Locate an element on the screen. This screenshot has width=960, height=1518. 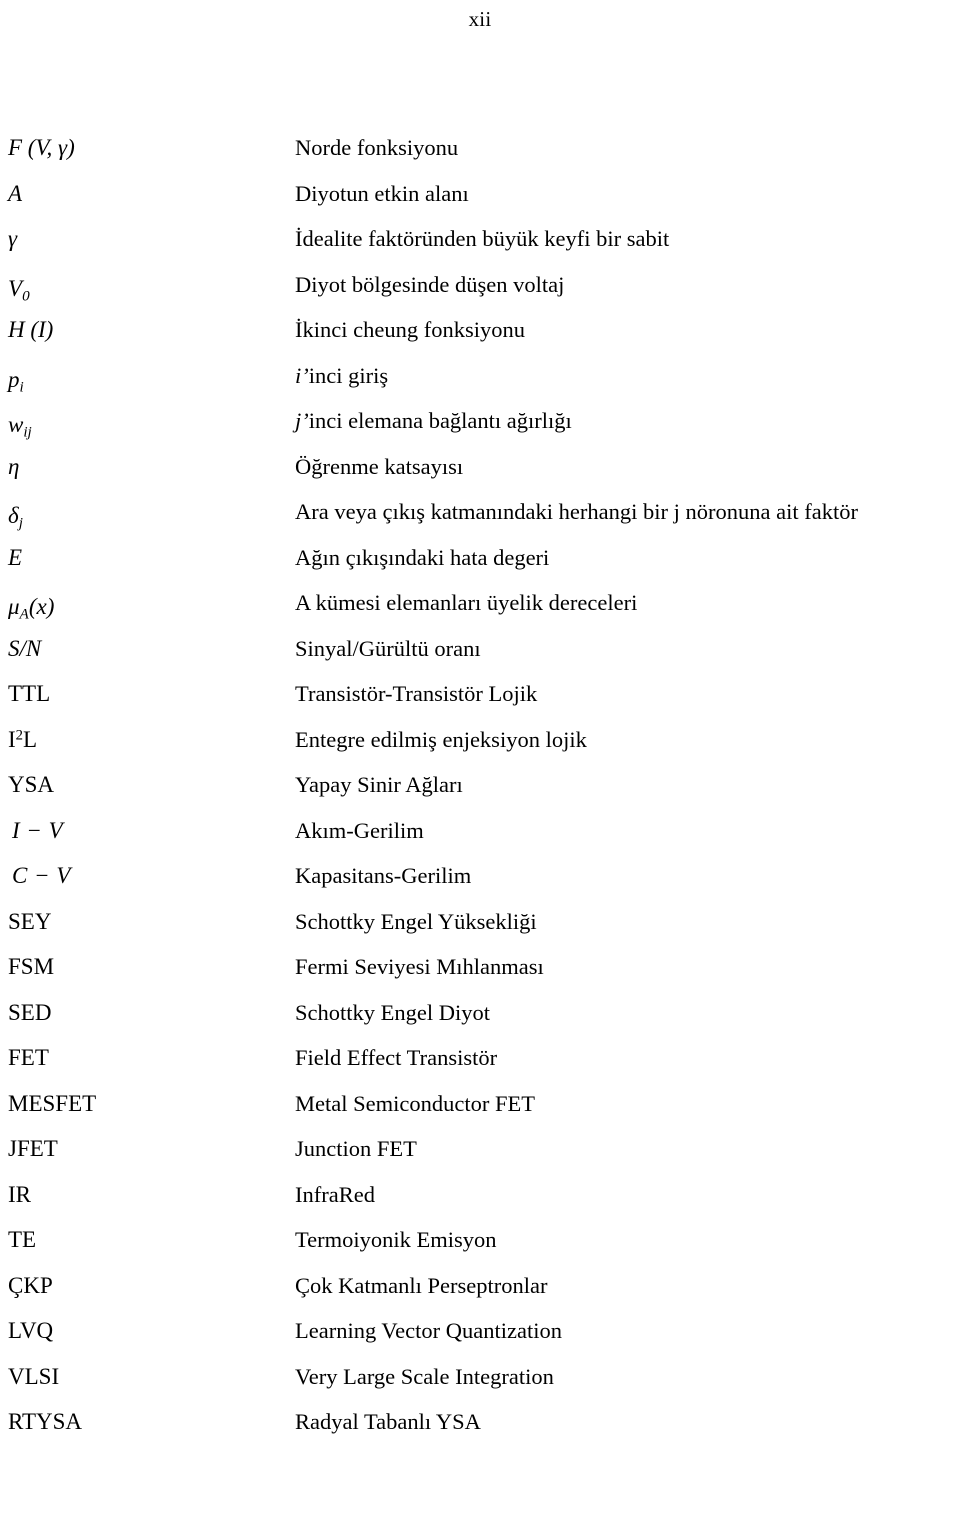
glossary-entry: F (V, γ) Norde fonksiyonu is located at coordinates (480, 156).